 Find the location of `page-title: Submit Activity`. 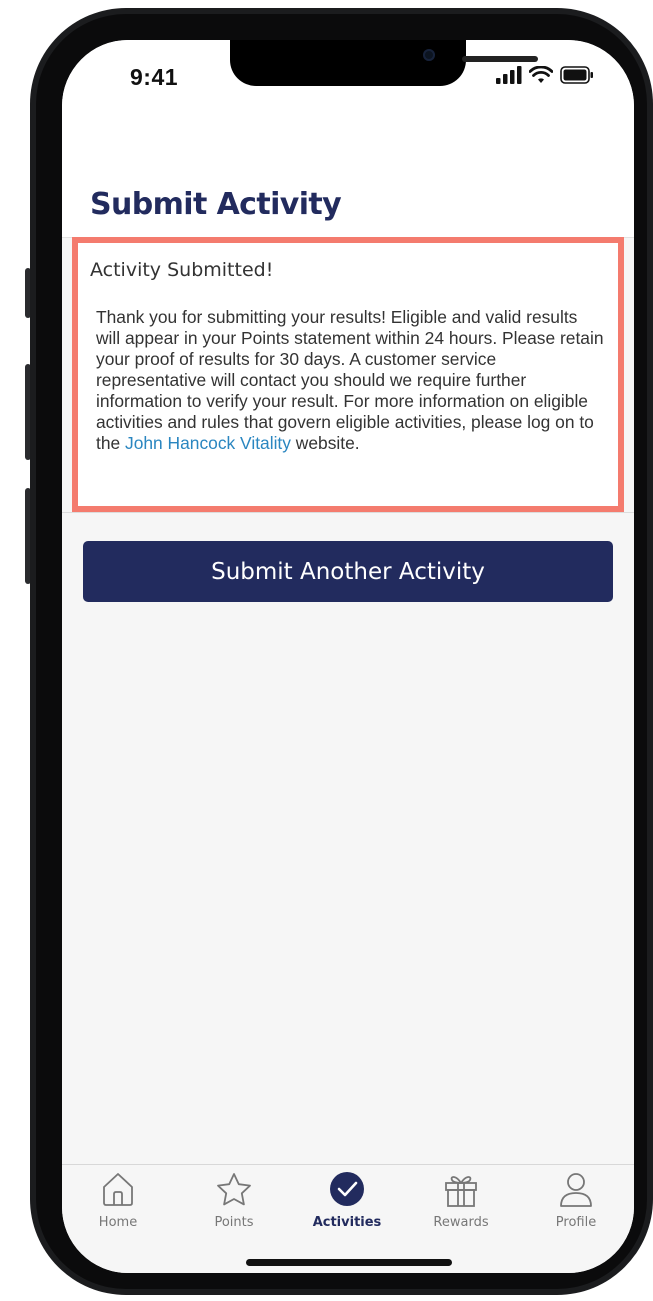

page-title: Submit Activity is located at coordinates (216, 204).